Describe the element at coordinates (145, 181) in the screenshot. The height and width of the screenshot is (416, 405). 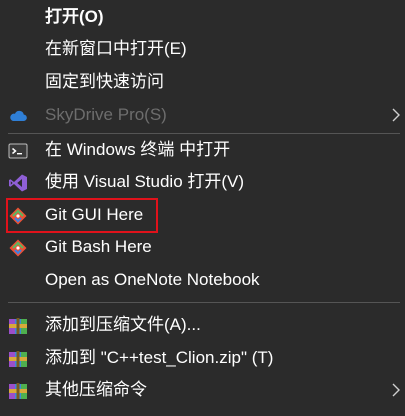
I see `menu-item-label: 使用 Visual Studio 打开(V)` at that location.